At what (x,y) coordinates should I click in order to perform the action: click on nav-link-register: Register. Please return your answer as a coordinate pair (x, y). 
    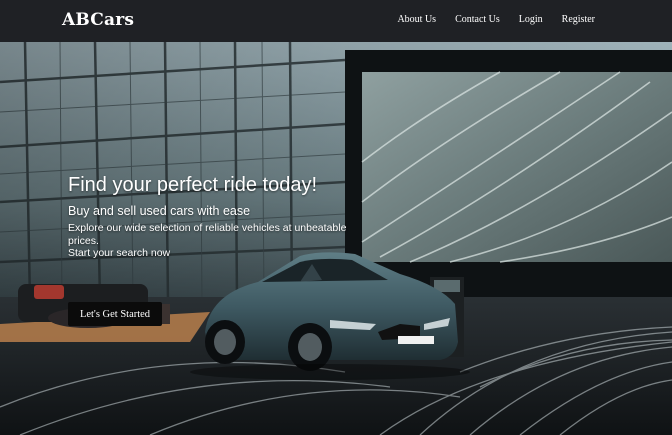
    Looking at the image, I should click on (578, 19).